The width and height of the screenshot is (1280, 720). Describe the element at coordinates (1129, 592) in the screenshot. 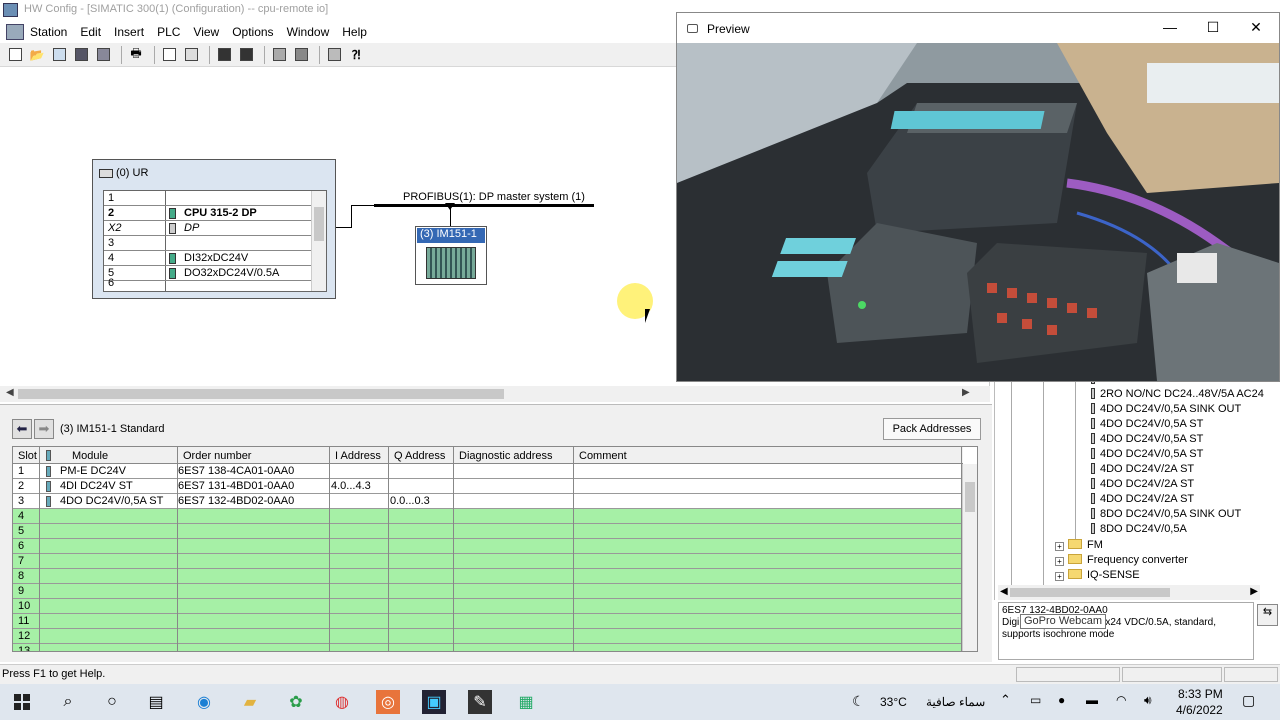

I see `catalog-hscrollbar: ◀ ▶` at that location.